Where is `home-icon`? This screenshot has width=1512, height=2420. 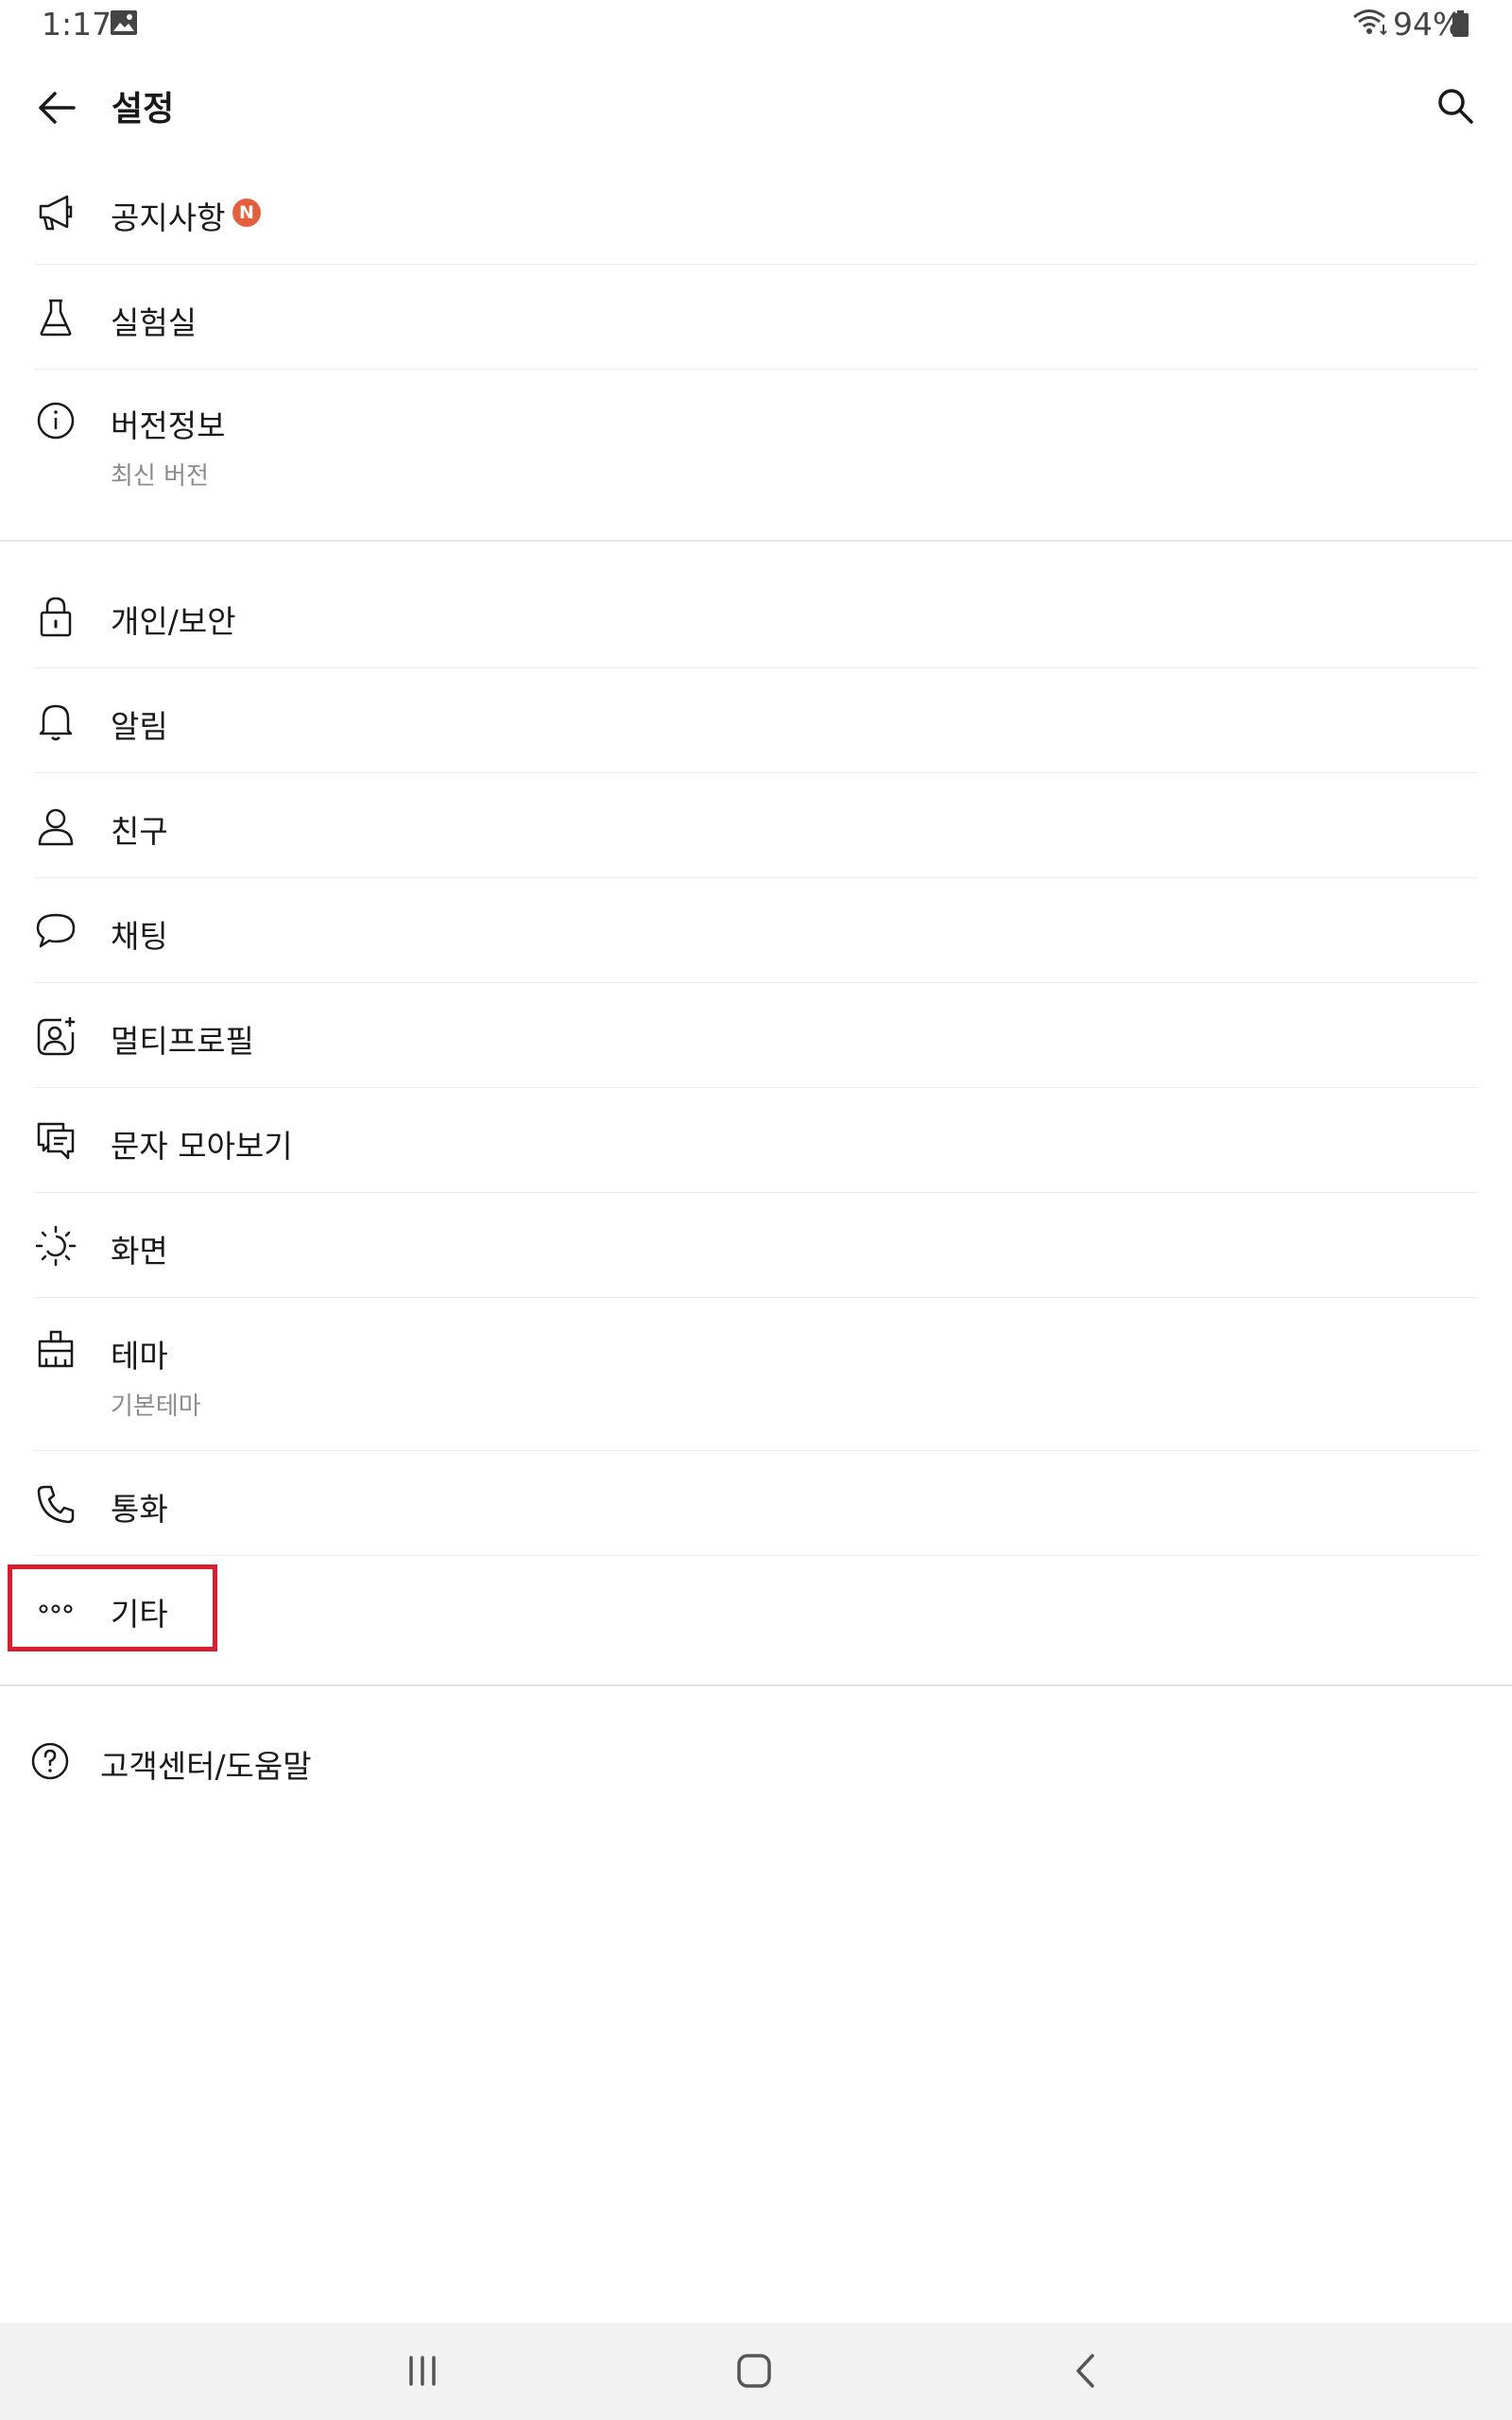 home-icon is located at coordinates (754, 2371).